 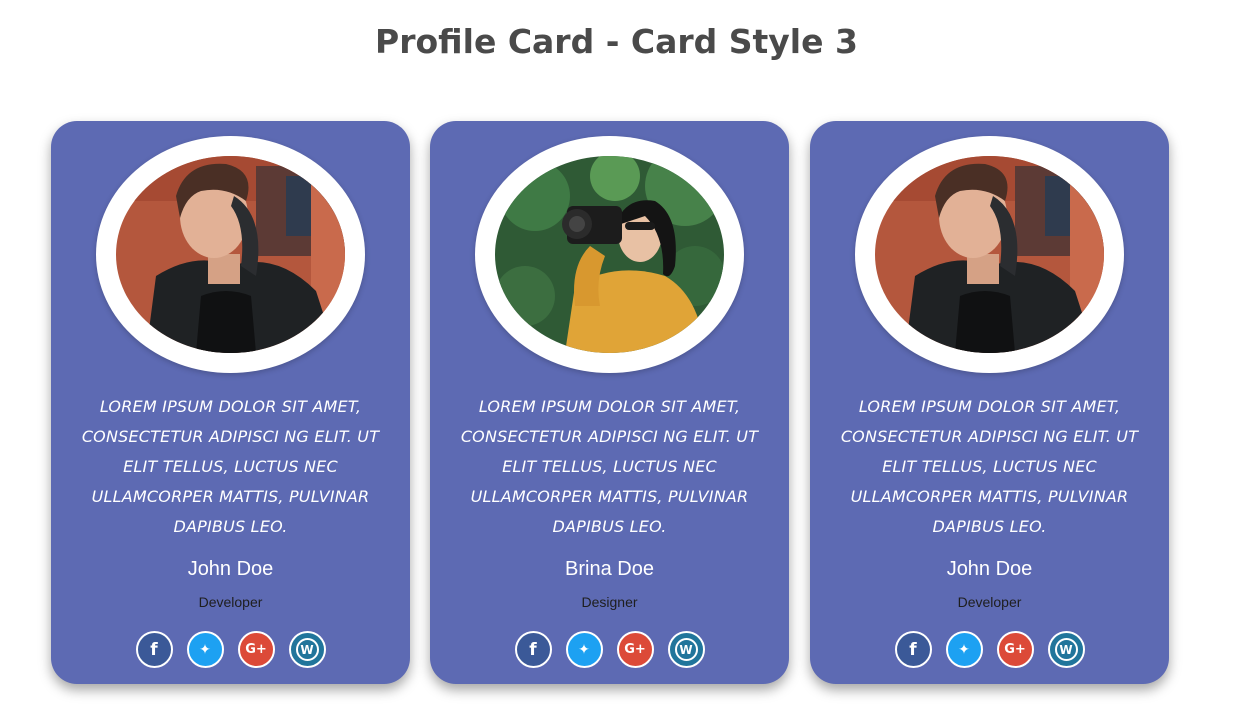 What do you see at coordinates (616, 41) in the screenshot?
I see `page-title: Profile Card - Card Style 3` at bounding box center [616, 41].